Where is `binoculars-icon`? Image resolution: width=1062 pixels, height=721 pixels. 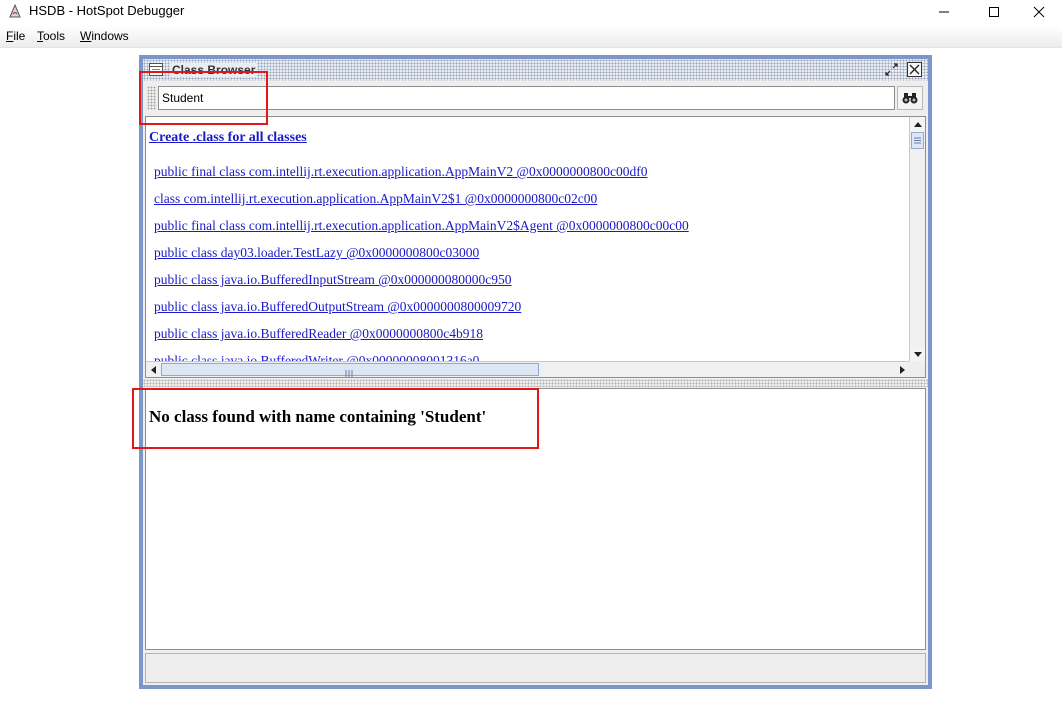 binoculars-icon is located at coordinates (910, 98).